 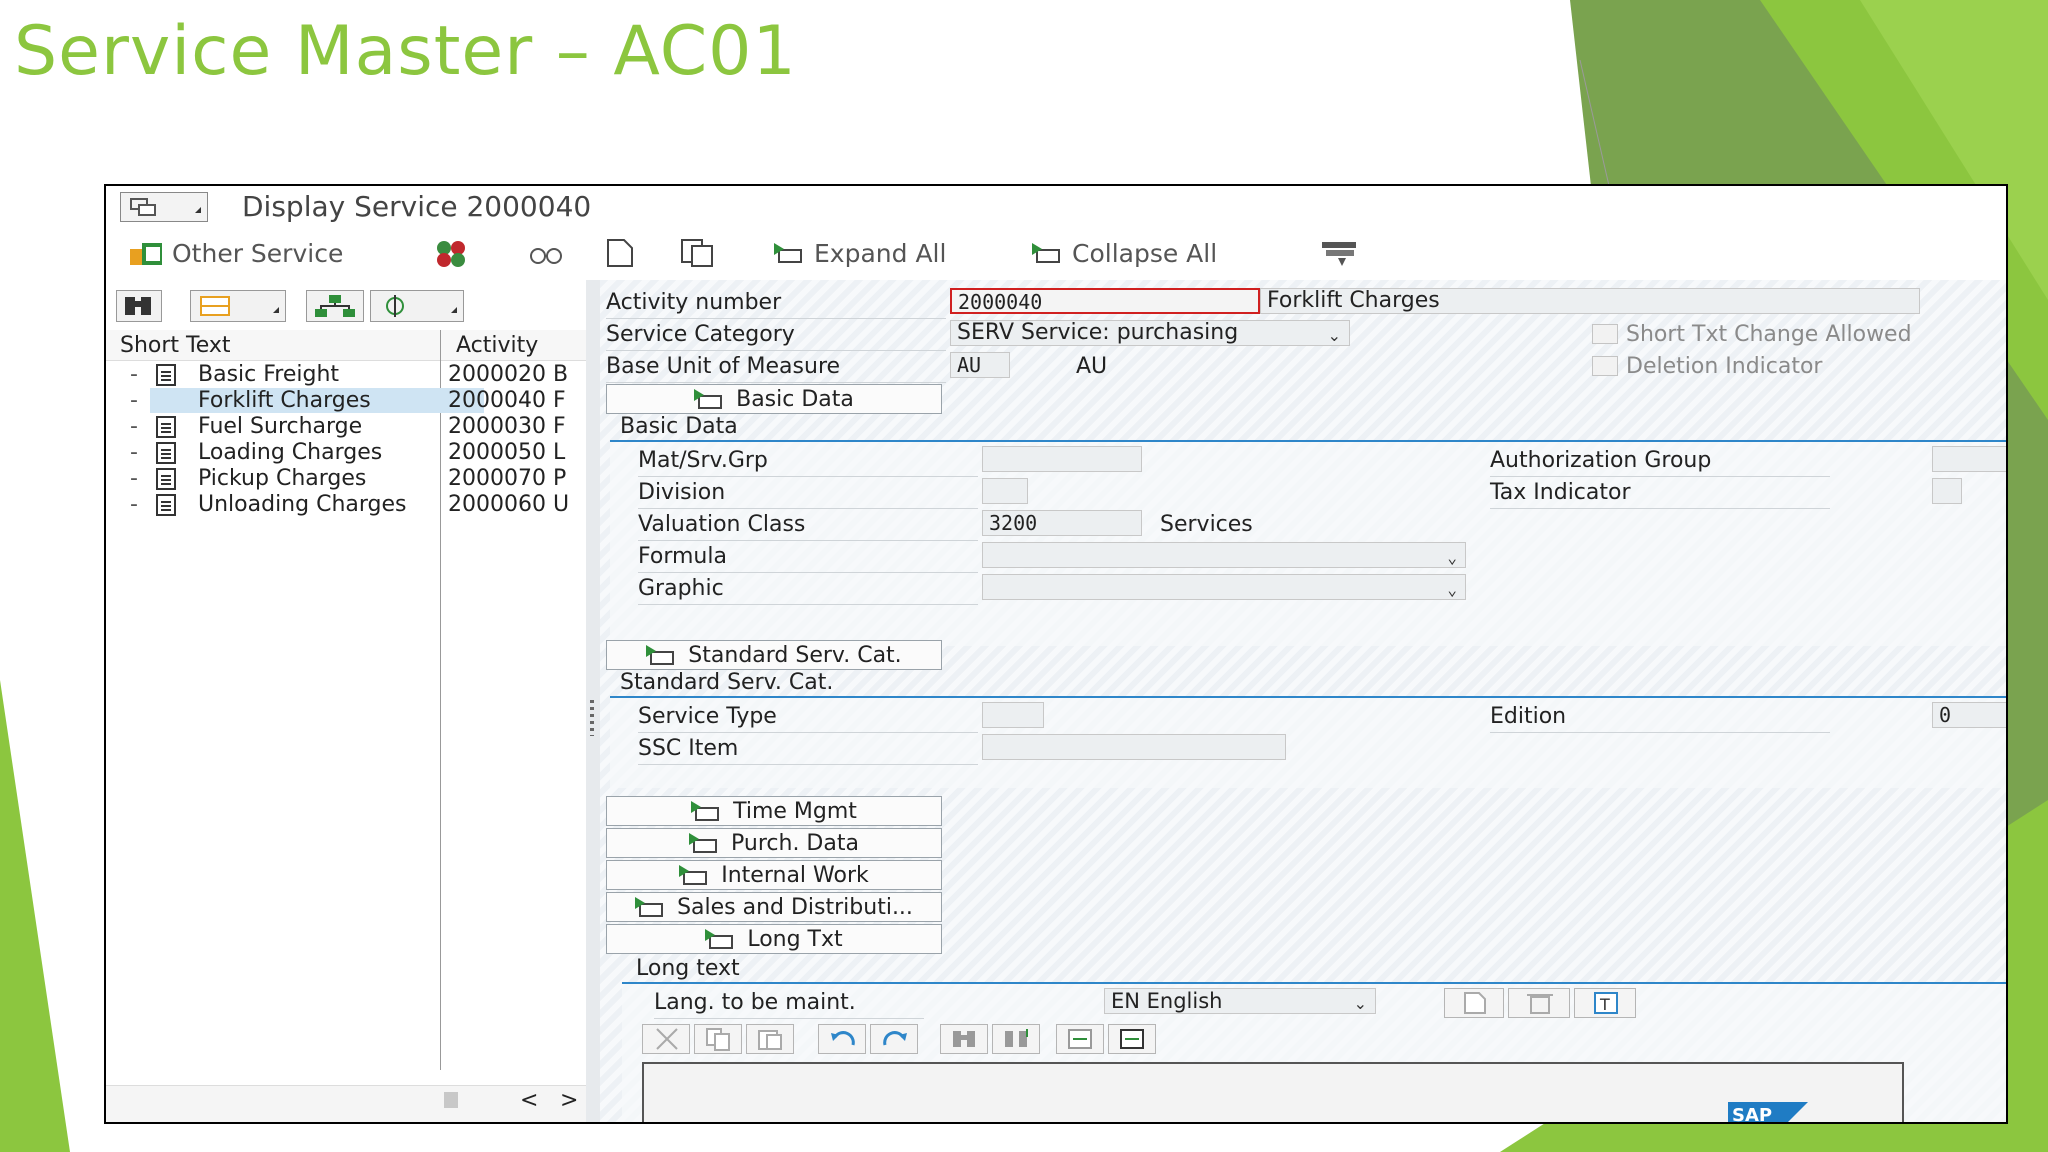 I want to click on layout-button, so click(x=238, y=306).